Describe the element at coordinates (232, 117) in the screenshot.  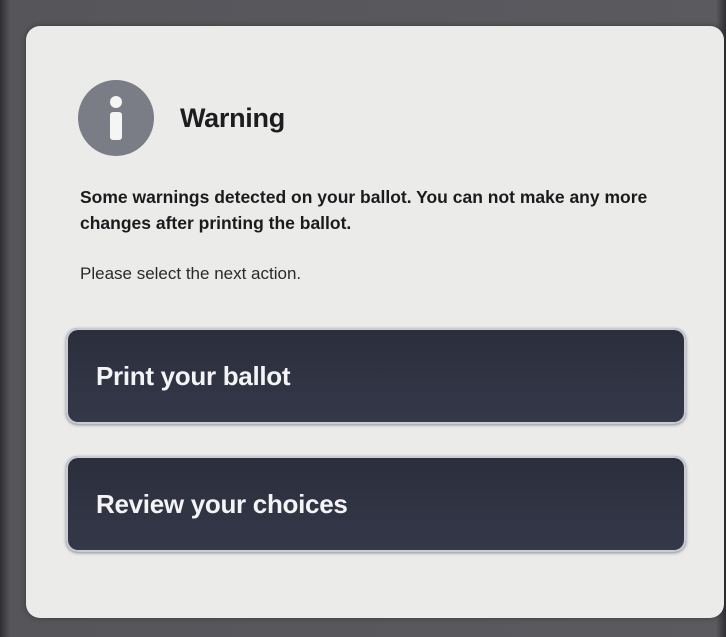
I see `dialog-title: Warning` at that location.